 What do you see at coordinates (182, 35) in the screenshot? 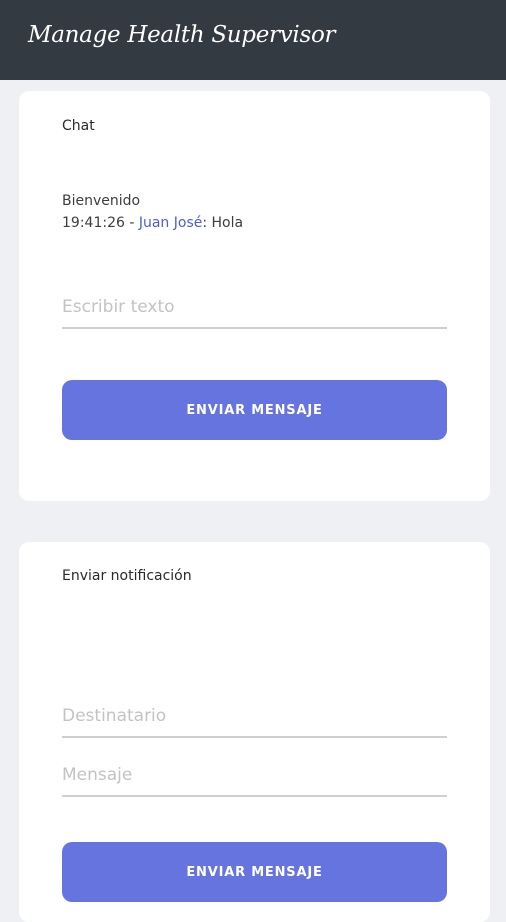
I see `app-title: Manage Health Supervisor` at bounding box center [182, 35].